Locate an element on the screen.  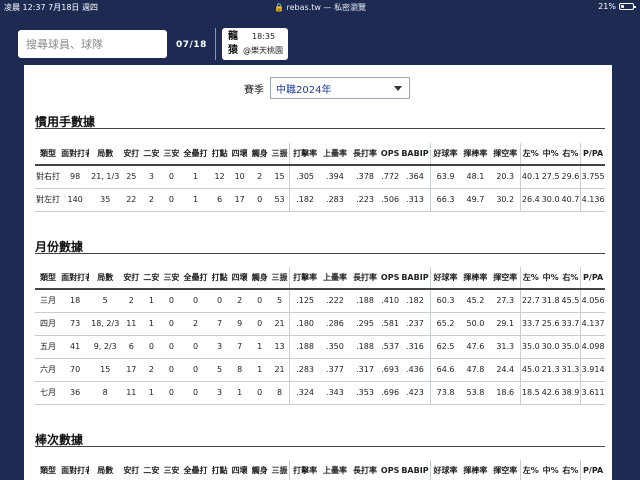
table-cell: 60.3 is located at coordinates (445, 301).